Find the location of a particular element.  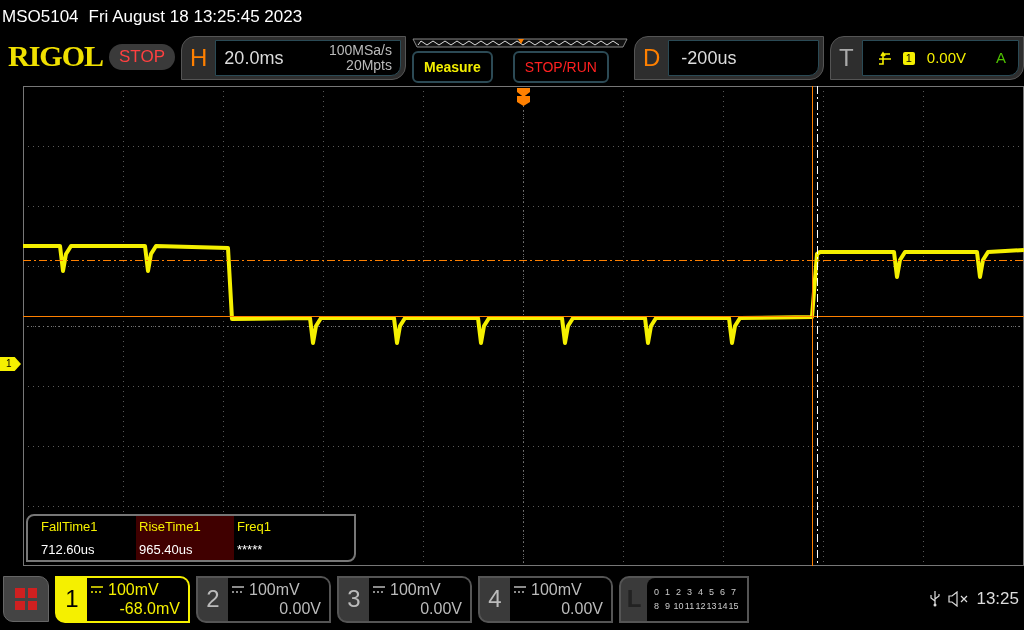

trigger-level: 0.00V is located at coordinates (946, 57).